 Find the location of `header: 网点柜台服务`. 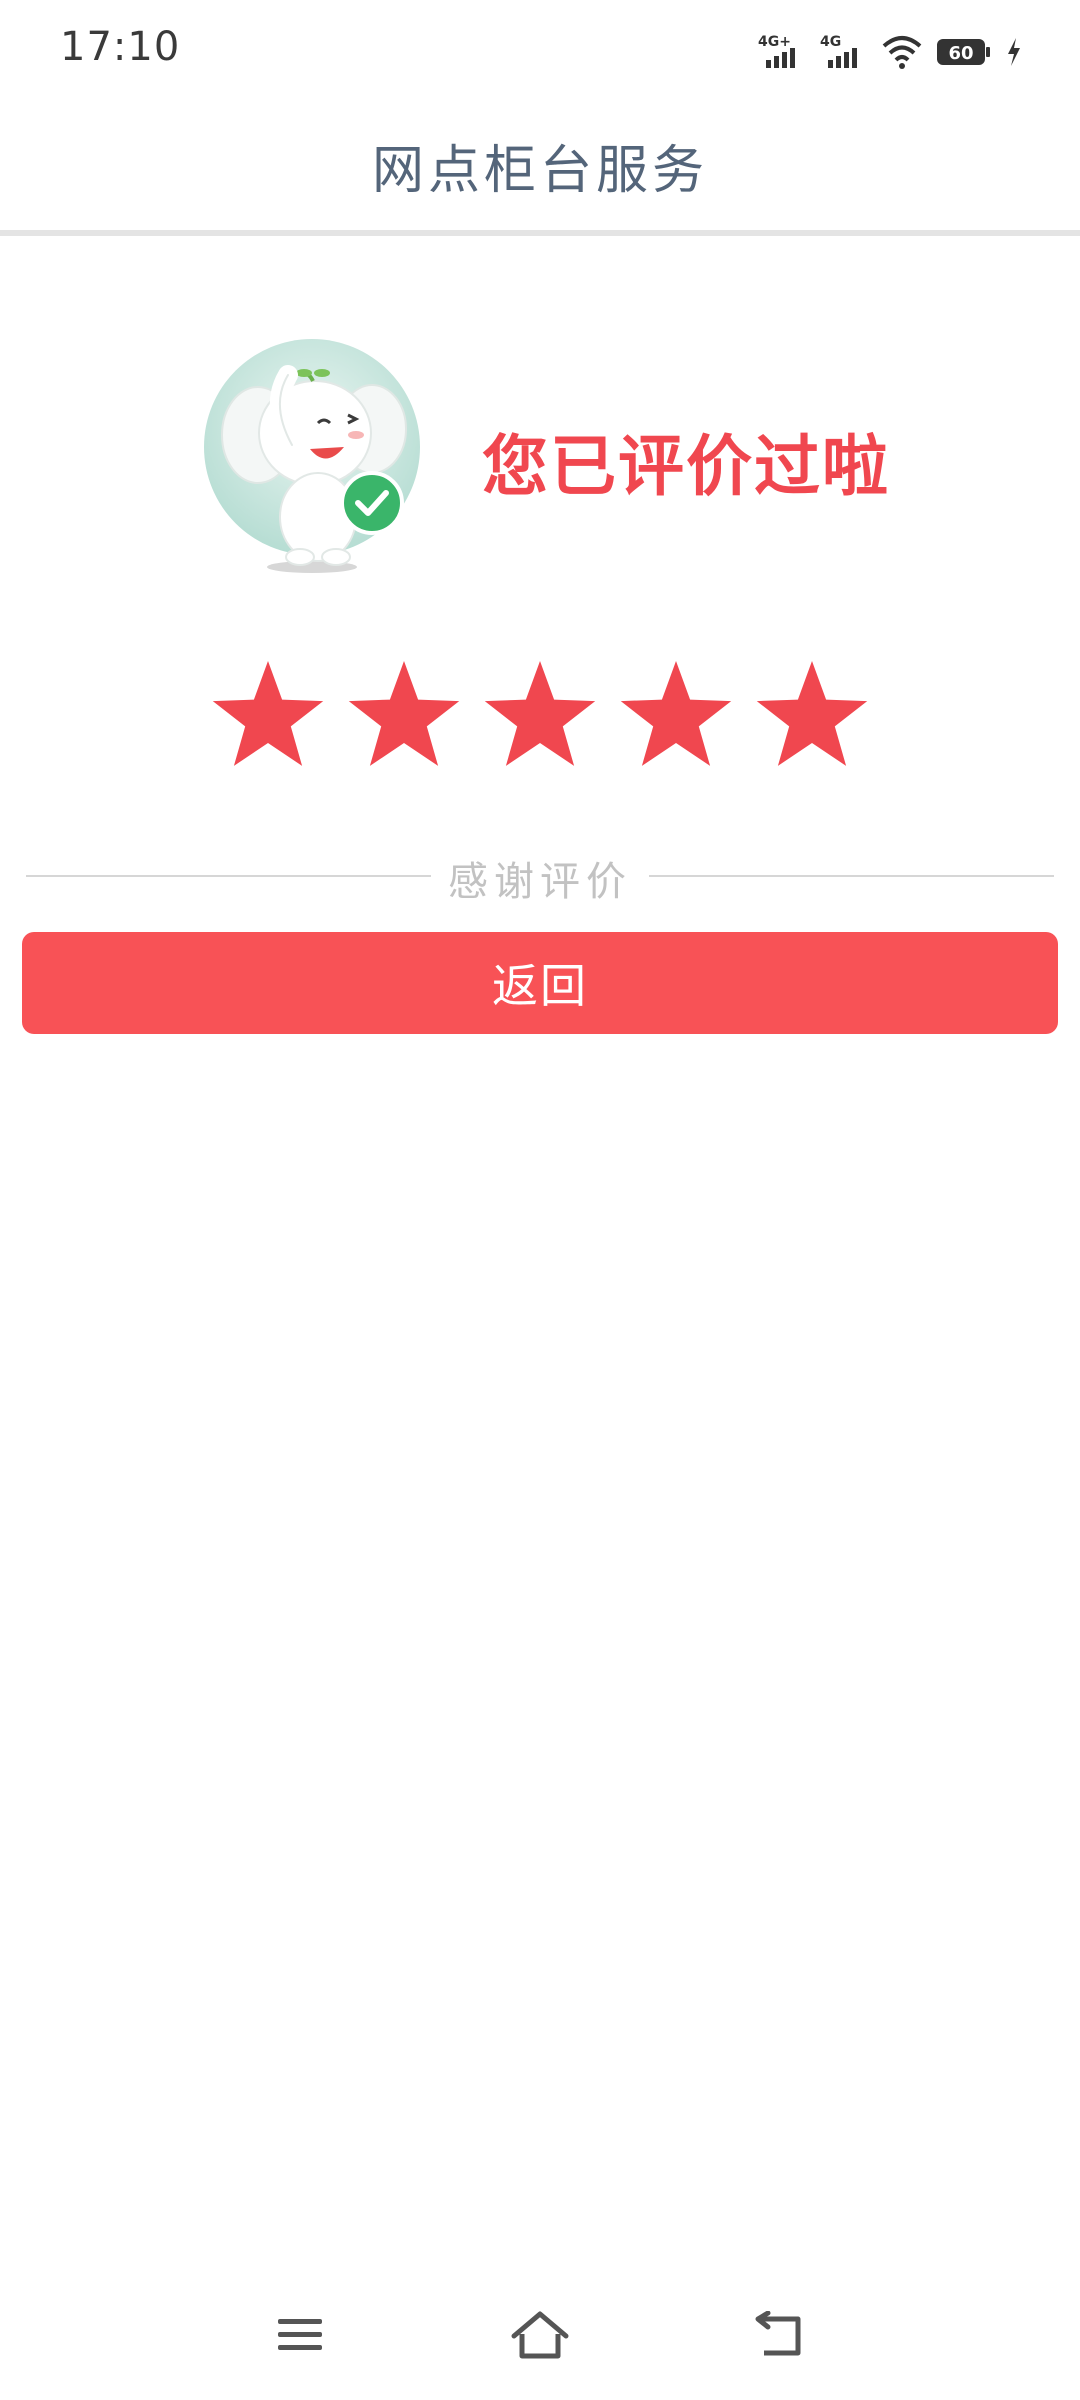

header: 网点柜台服务 is located at coordinates (540, 165).